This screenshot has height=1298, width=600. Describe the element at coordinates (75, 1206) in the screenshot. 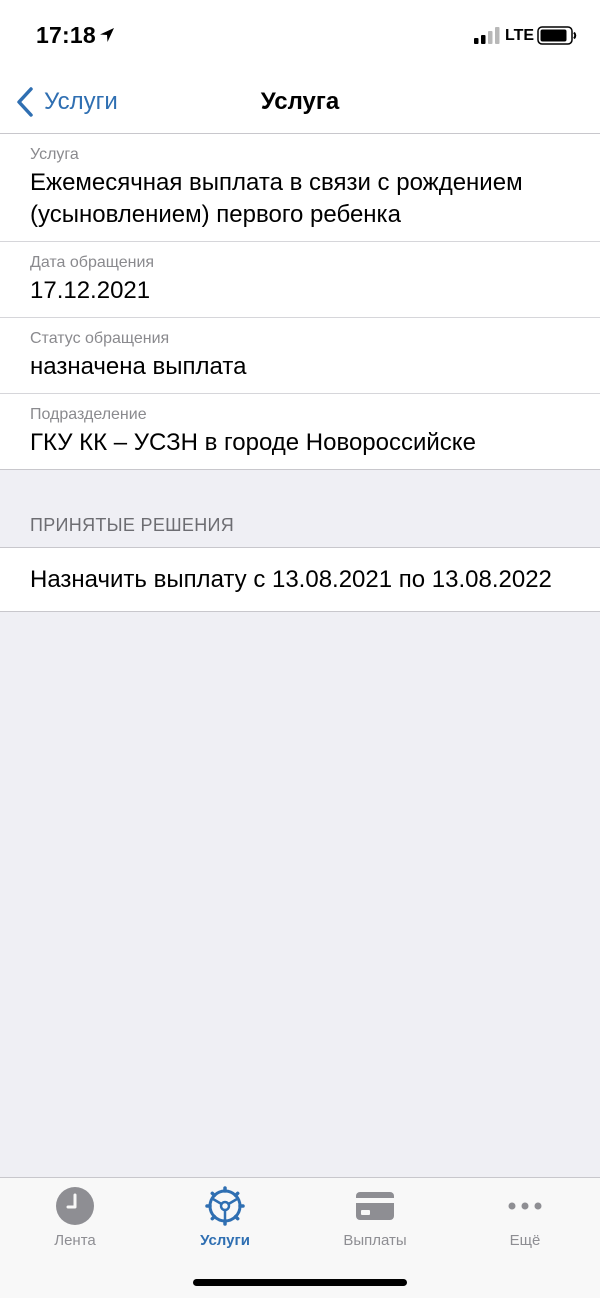

I see `clock-icon` at that location.